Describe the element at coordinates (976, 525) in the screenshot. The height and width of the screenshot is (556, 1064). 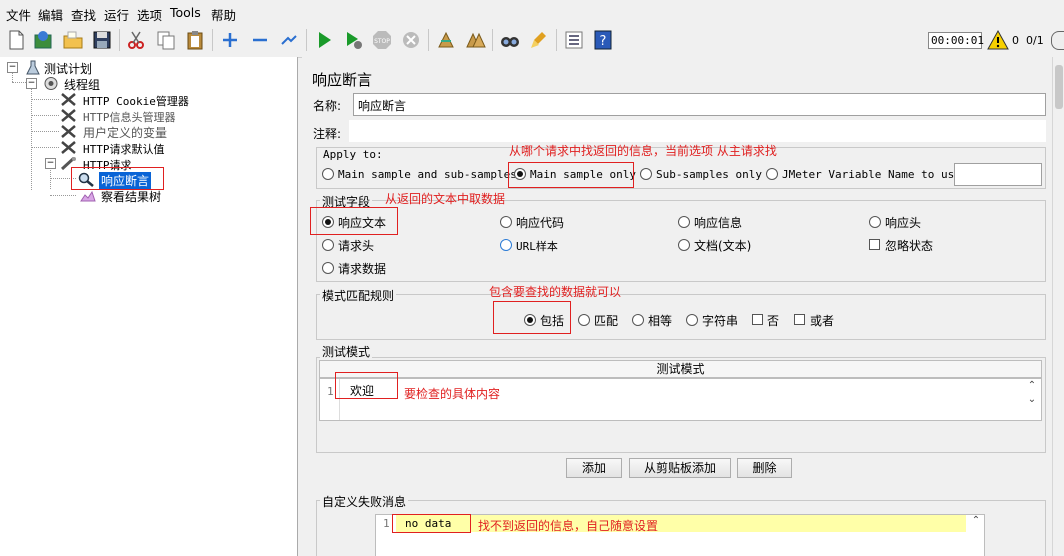
I see `failure-scroll-up: ⌃` at that location.